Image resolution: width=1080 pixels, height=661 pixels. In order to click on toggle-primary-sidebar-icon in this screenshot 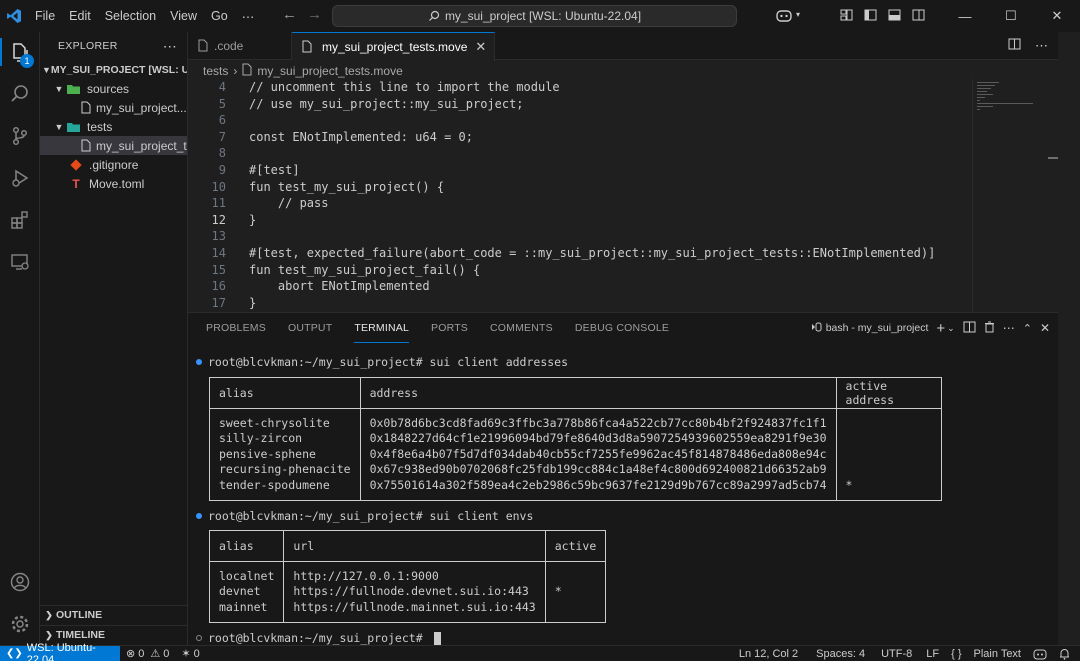, I will do `click(870, 16)`.